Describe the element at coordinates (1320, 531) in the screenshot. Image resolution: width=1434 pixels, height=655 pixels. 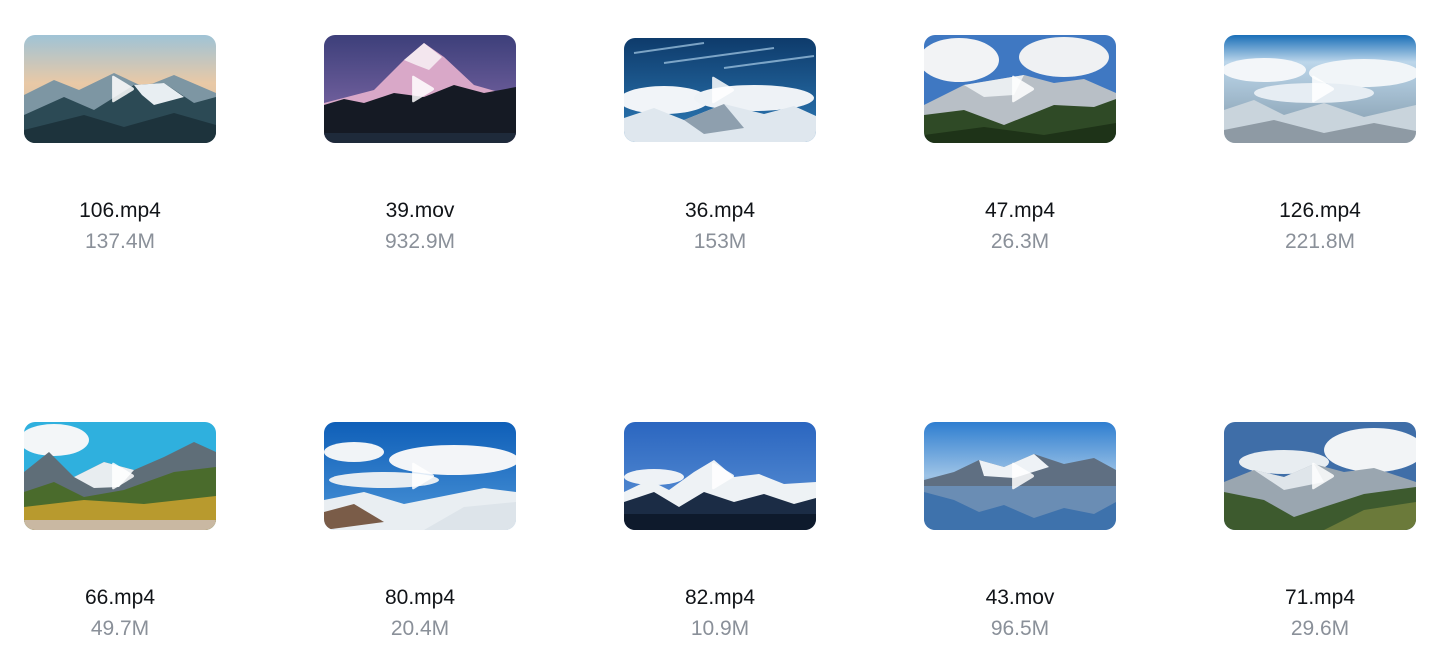
I see `video-card: 71.mp4 29.6M` at that location.